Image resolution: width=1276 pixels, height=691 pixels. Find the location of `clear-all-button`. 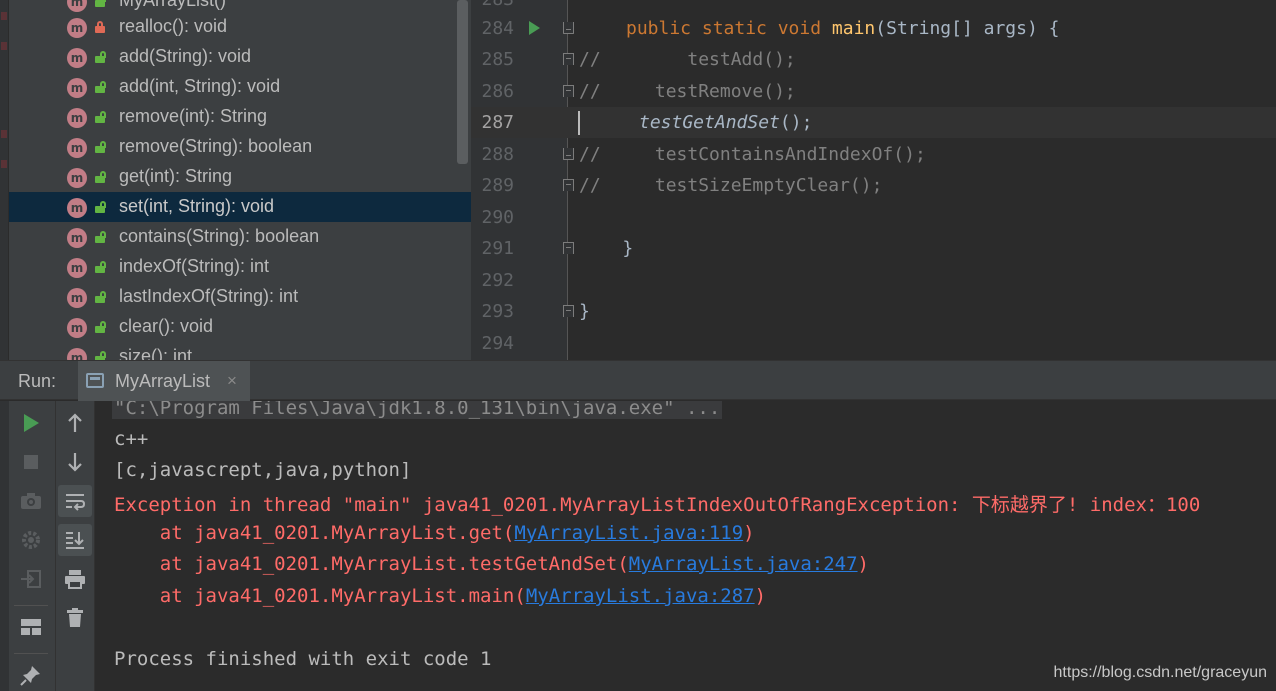

clear-all-button is located at coordinates (75, 618).